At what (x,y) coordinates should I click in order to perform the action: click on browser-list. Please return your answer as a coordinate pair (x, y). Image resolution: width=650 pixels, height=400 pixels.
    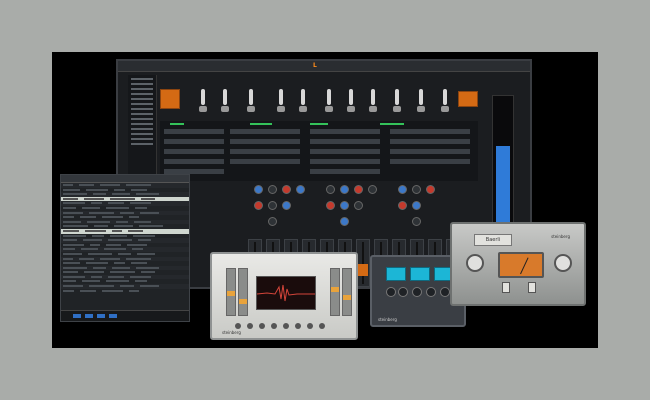
    Looking at the image, I should click on (125, 238).